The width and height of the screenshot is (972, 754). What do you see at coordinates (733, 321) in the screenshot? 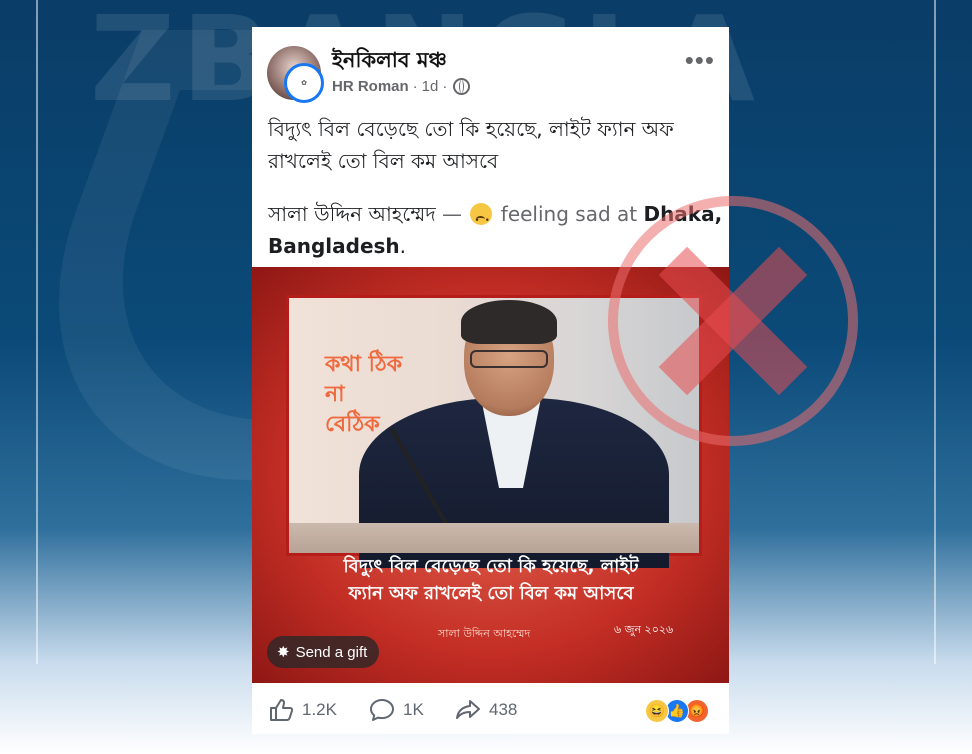
I see `false-claim-x-mark` at bounding box center [733, 321].